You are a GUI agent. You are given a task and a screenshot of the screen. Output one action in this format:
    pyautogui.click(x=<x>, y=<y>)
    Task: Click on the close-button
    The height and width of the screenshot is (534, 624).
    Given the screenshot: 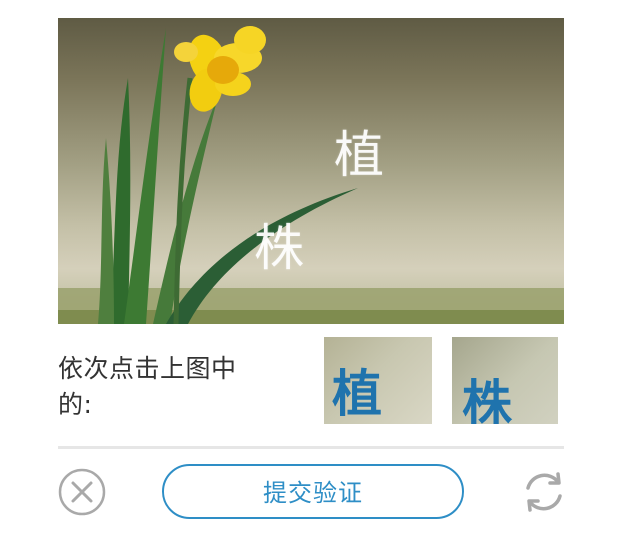 What is the action you would take?
    pyautogui.click(x=82, y=492)
    